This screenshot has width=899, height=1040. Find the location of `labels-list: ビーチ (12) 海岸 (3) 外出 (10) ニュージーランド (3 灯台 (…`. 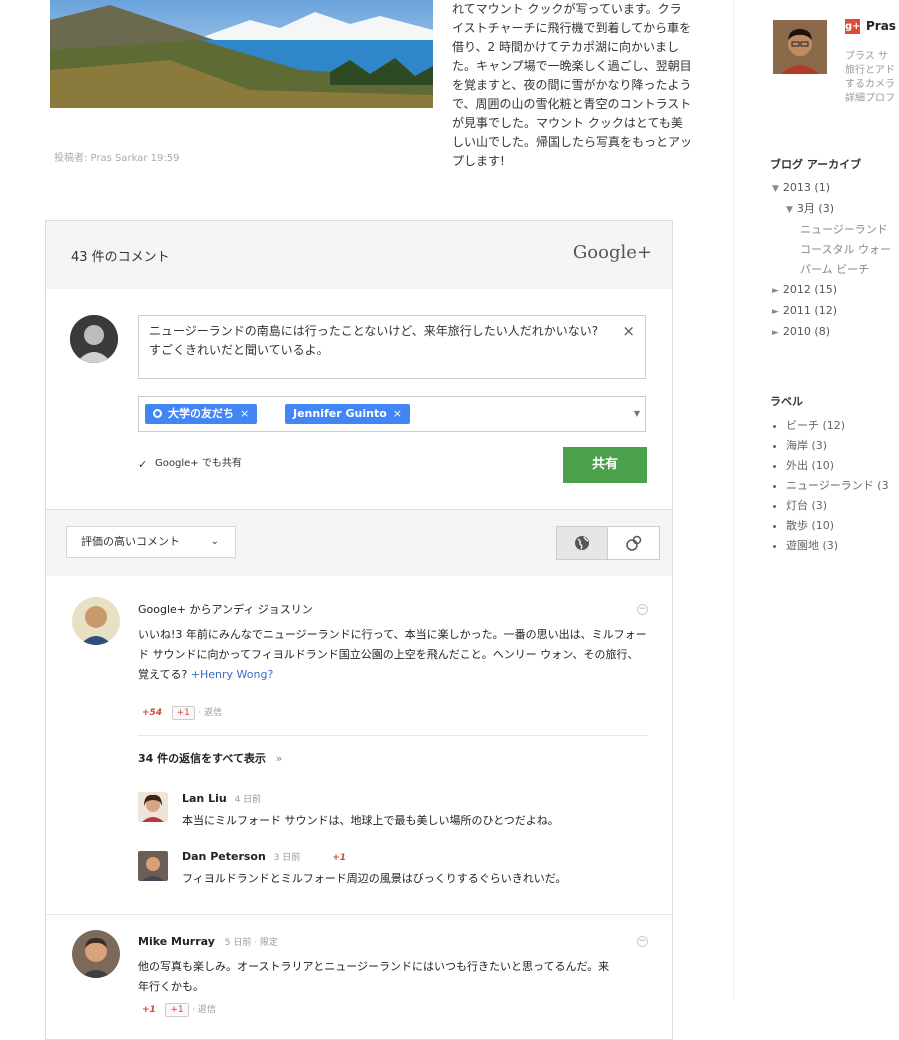

labels-list: ビーチ (12) 海岸 (3) 外出 (10) ニュージーランド (3 灯台 (… is located at coordinates (835, 486).